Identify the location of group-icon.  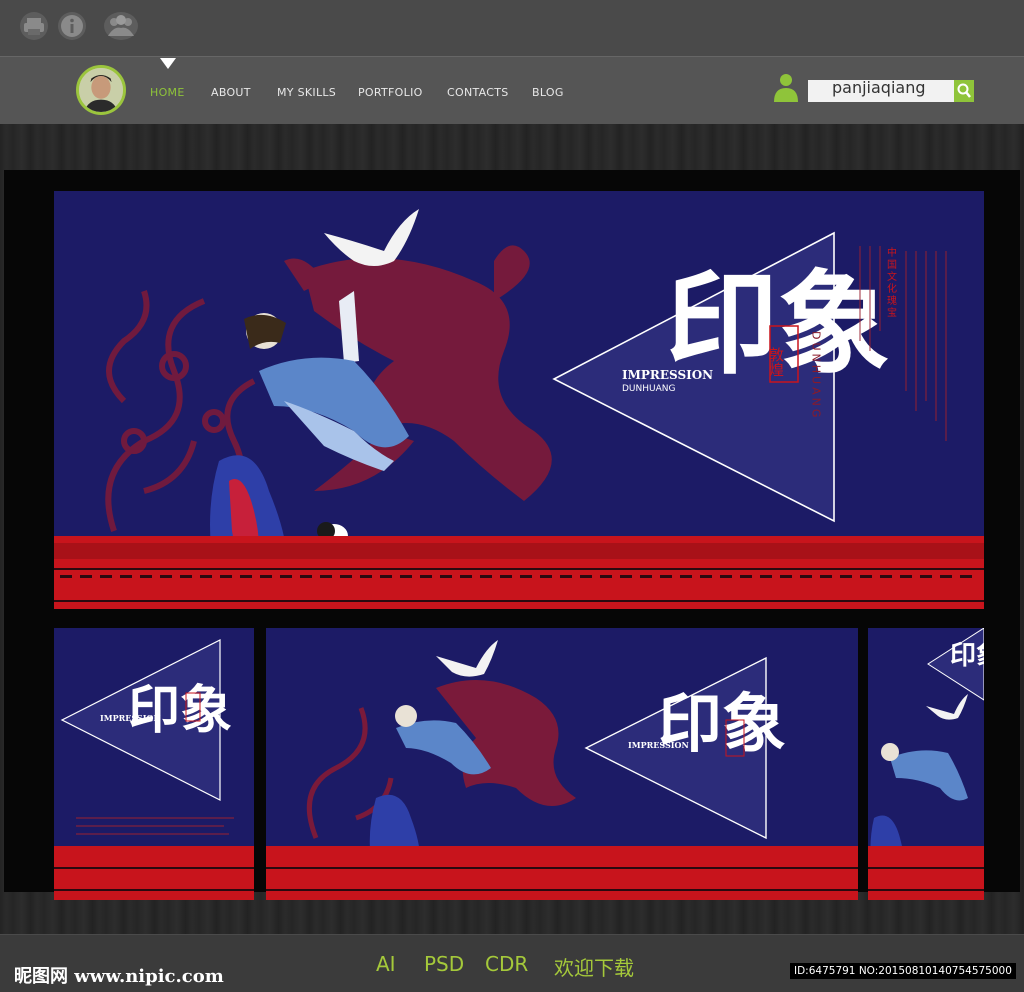
(121, 26).